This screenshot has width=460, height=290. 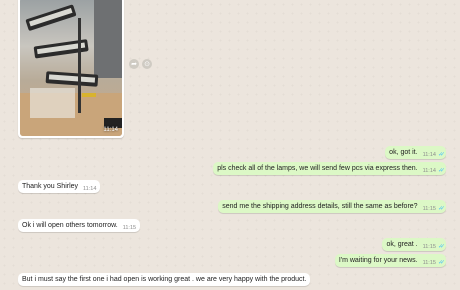 I want to click on incoming-message: Ok i will open others tomorrow. 11:15, so click(x=79, y=225).